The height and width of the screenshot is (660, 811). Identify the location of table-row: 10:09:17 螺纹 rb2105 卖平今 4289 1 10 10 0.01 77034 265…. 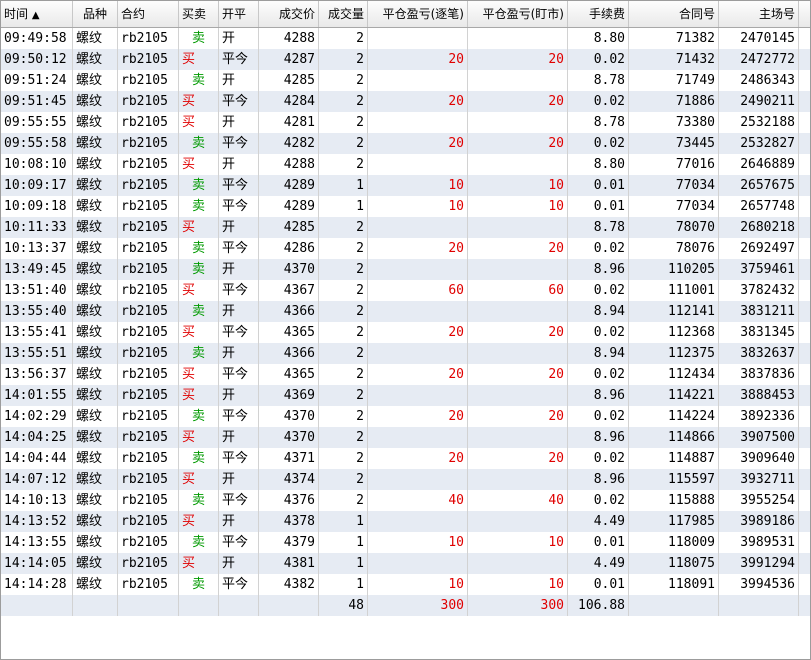
(405, 185).